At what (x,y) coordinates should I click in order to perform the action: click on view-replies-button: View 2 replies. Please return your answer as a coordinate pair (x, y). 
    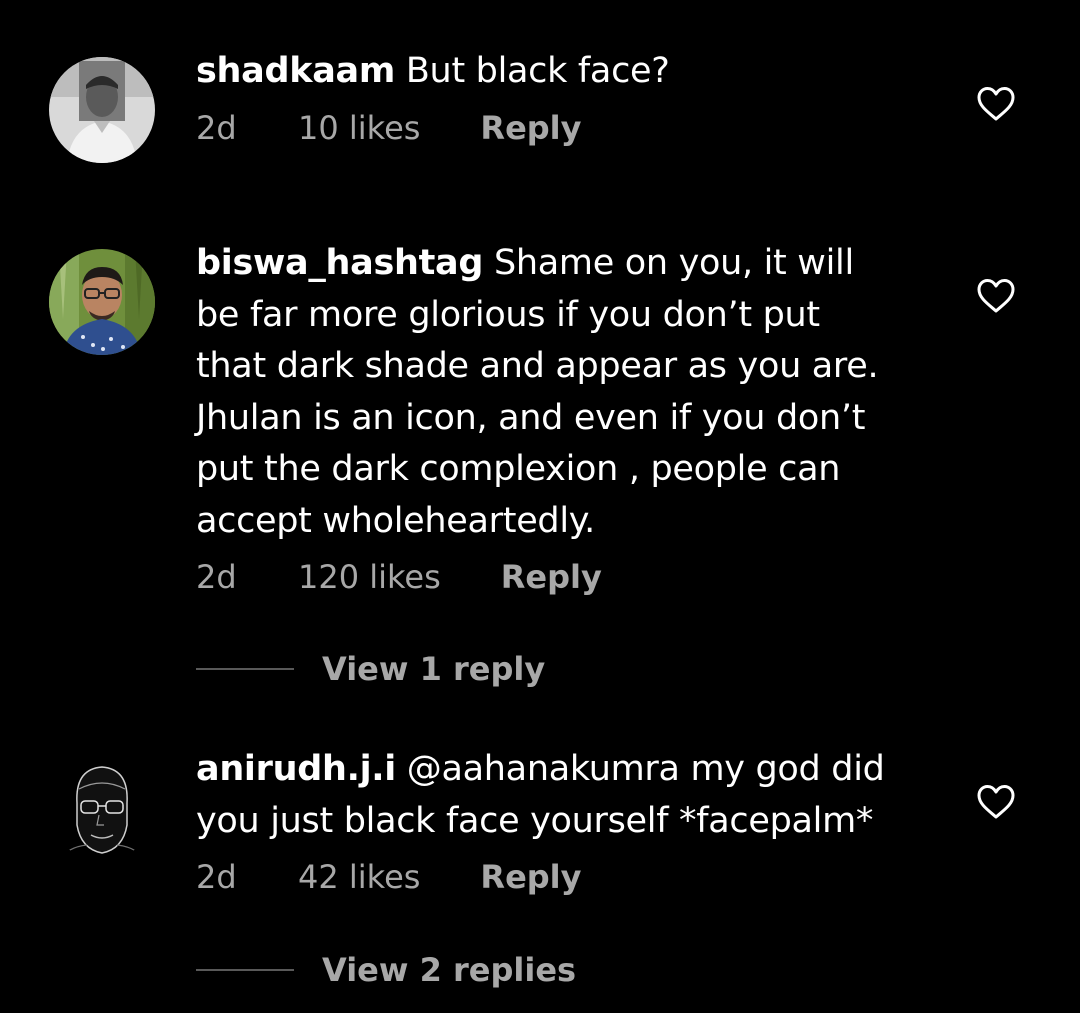
    Looking at the image, I should click on (386, 970).